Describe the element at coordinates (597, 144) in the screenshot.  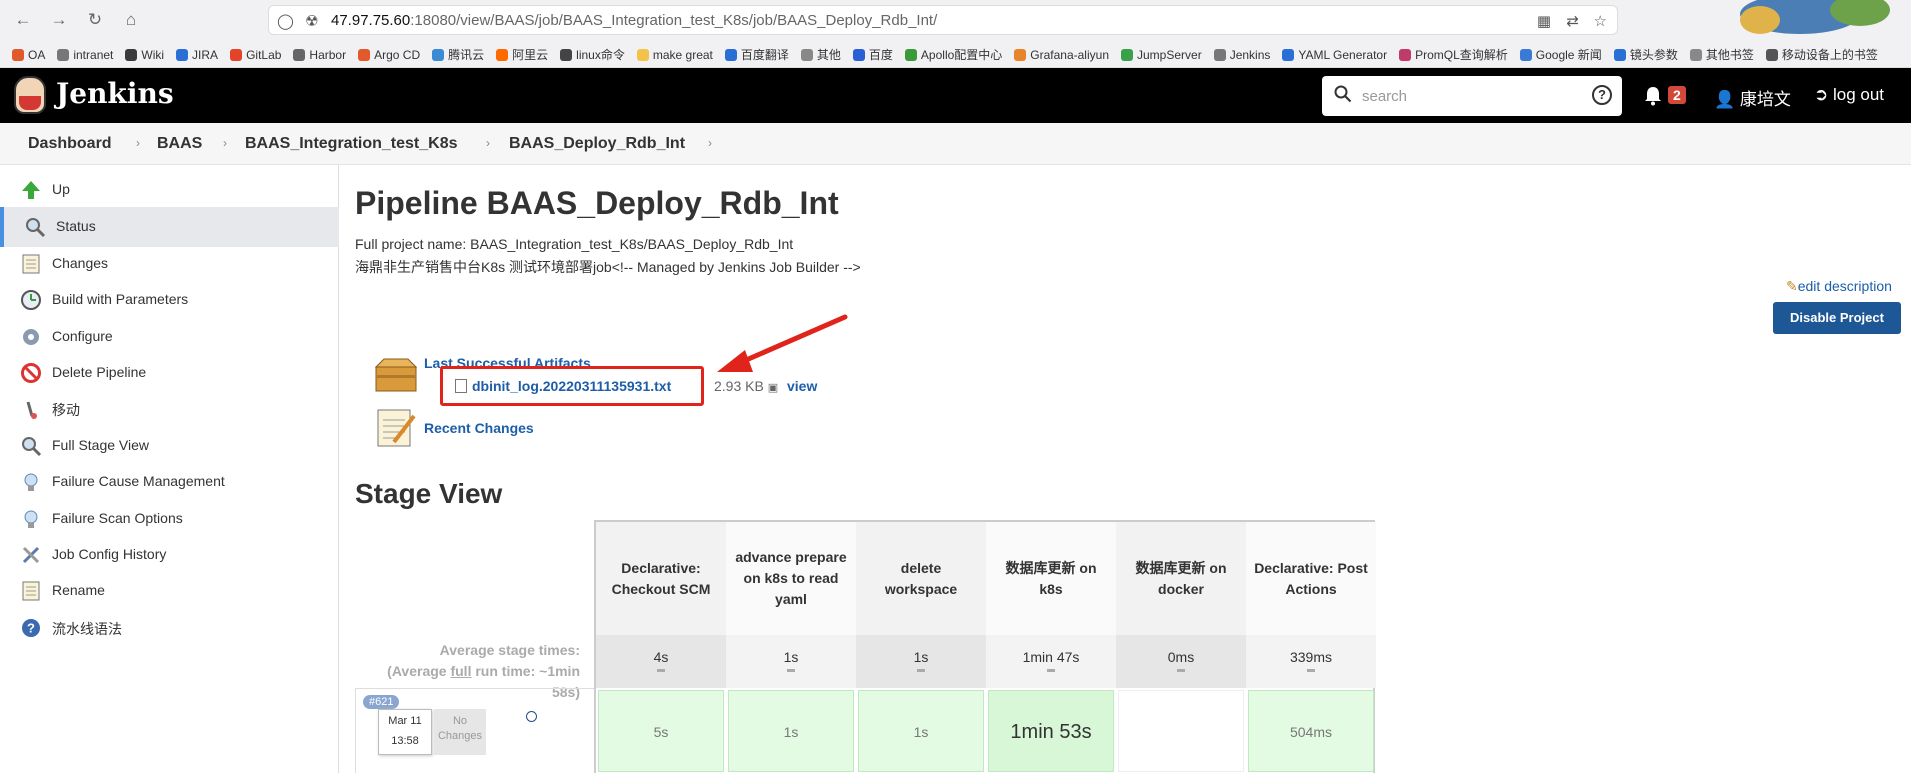
I see `breadcrumb-job: BAAS_Deploy_Rdb_Int` at that location.